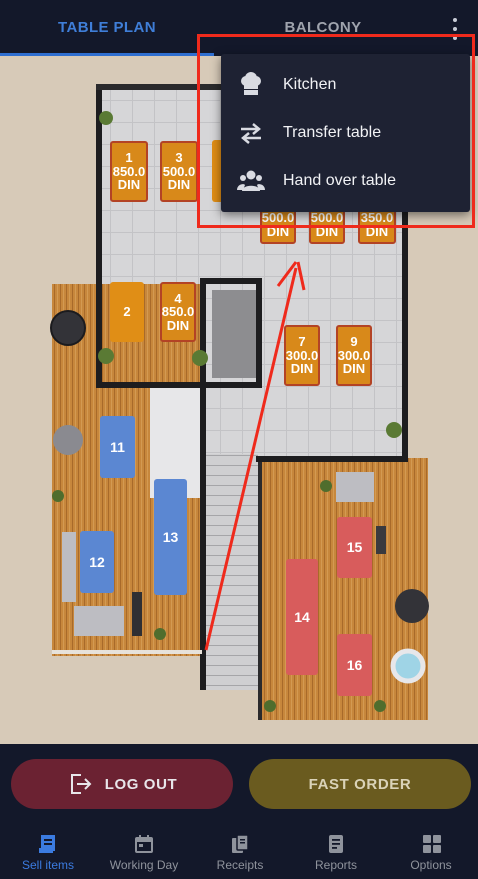 The width and height of the screenshot is (478, 879). I want to click on table-number: 13, so click(170, 536).